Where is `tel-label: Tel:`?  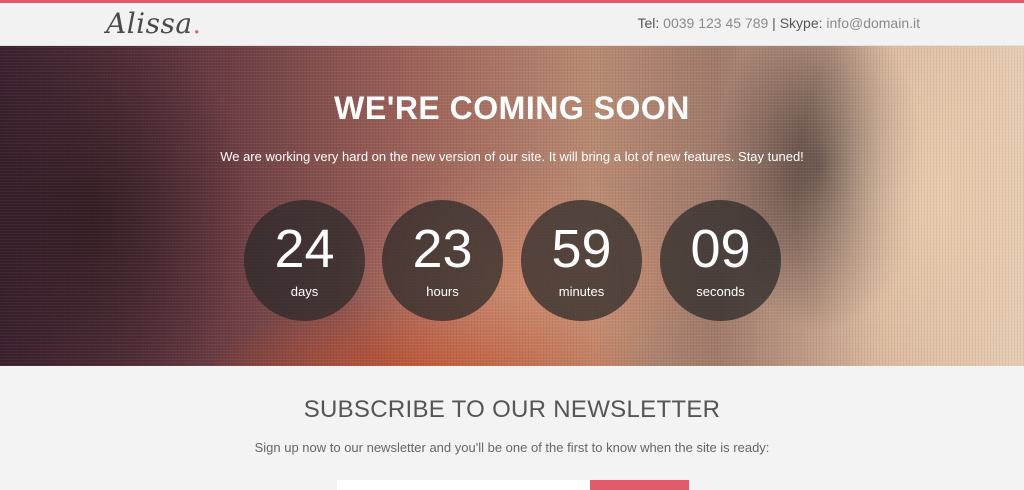
tel-label: Tel: is located at coordinates (648, 23).